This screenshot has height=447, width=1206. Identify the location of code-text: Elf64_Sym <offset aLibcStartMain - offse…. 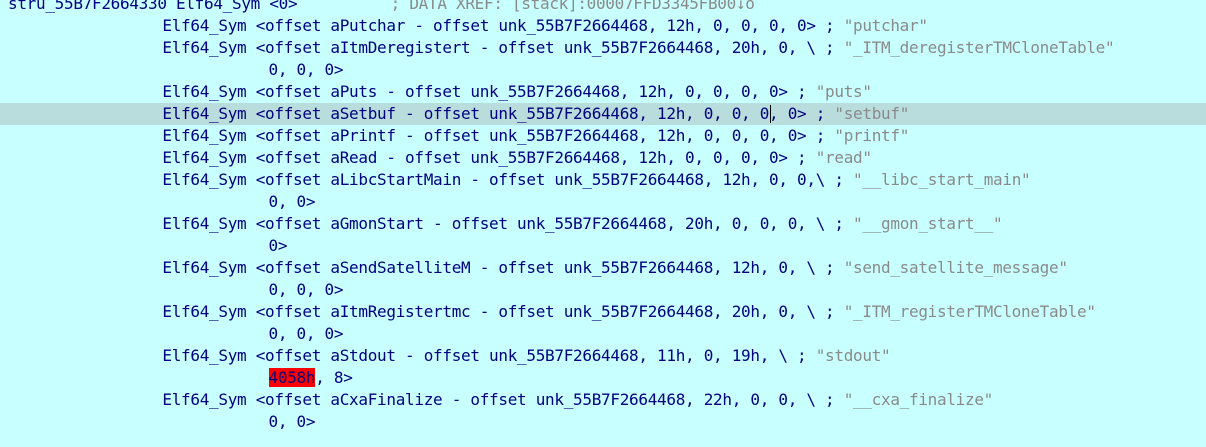
(508, 179).